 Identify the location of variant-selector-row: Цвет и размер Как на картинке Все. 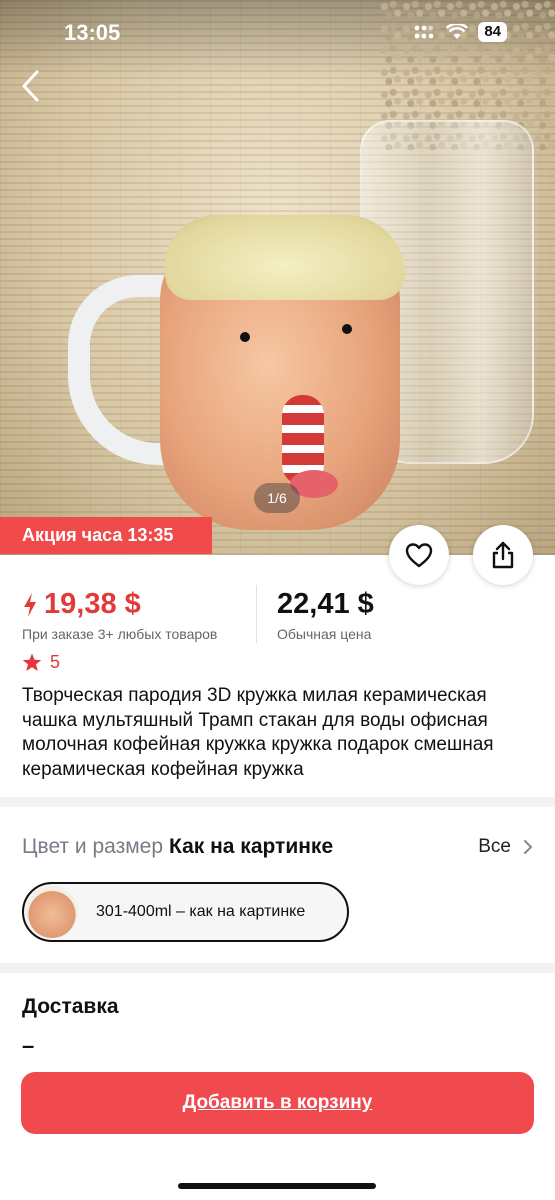
(277, 847).